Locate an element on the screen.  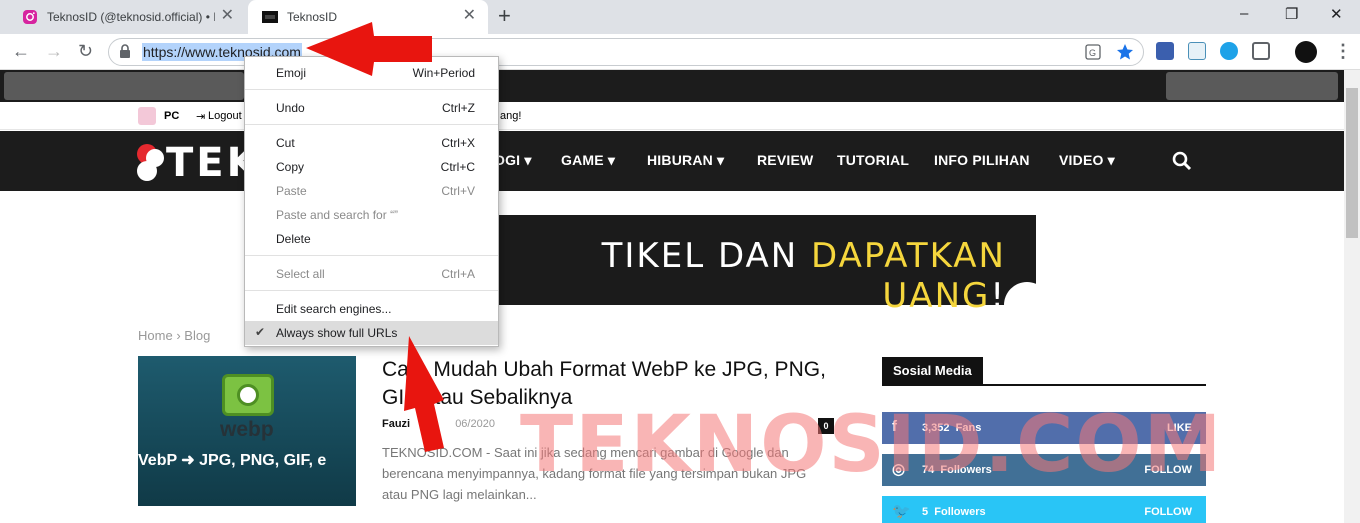
menu-kebab-icon: ⋮ is located at coordinates (1343, 51).